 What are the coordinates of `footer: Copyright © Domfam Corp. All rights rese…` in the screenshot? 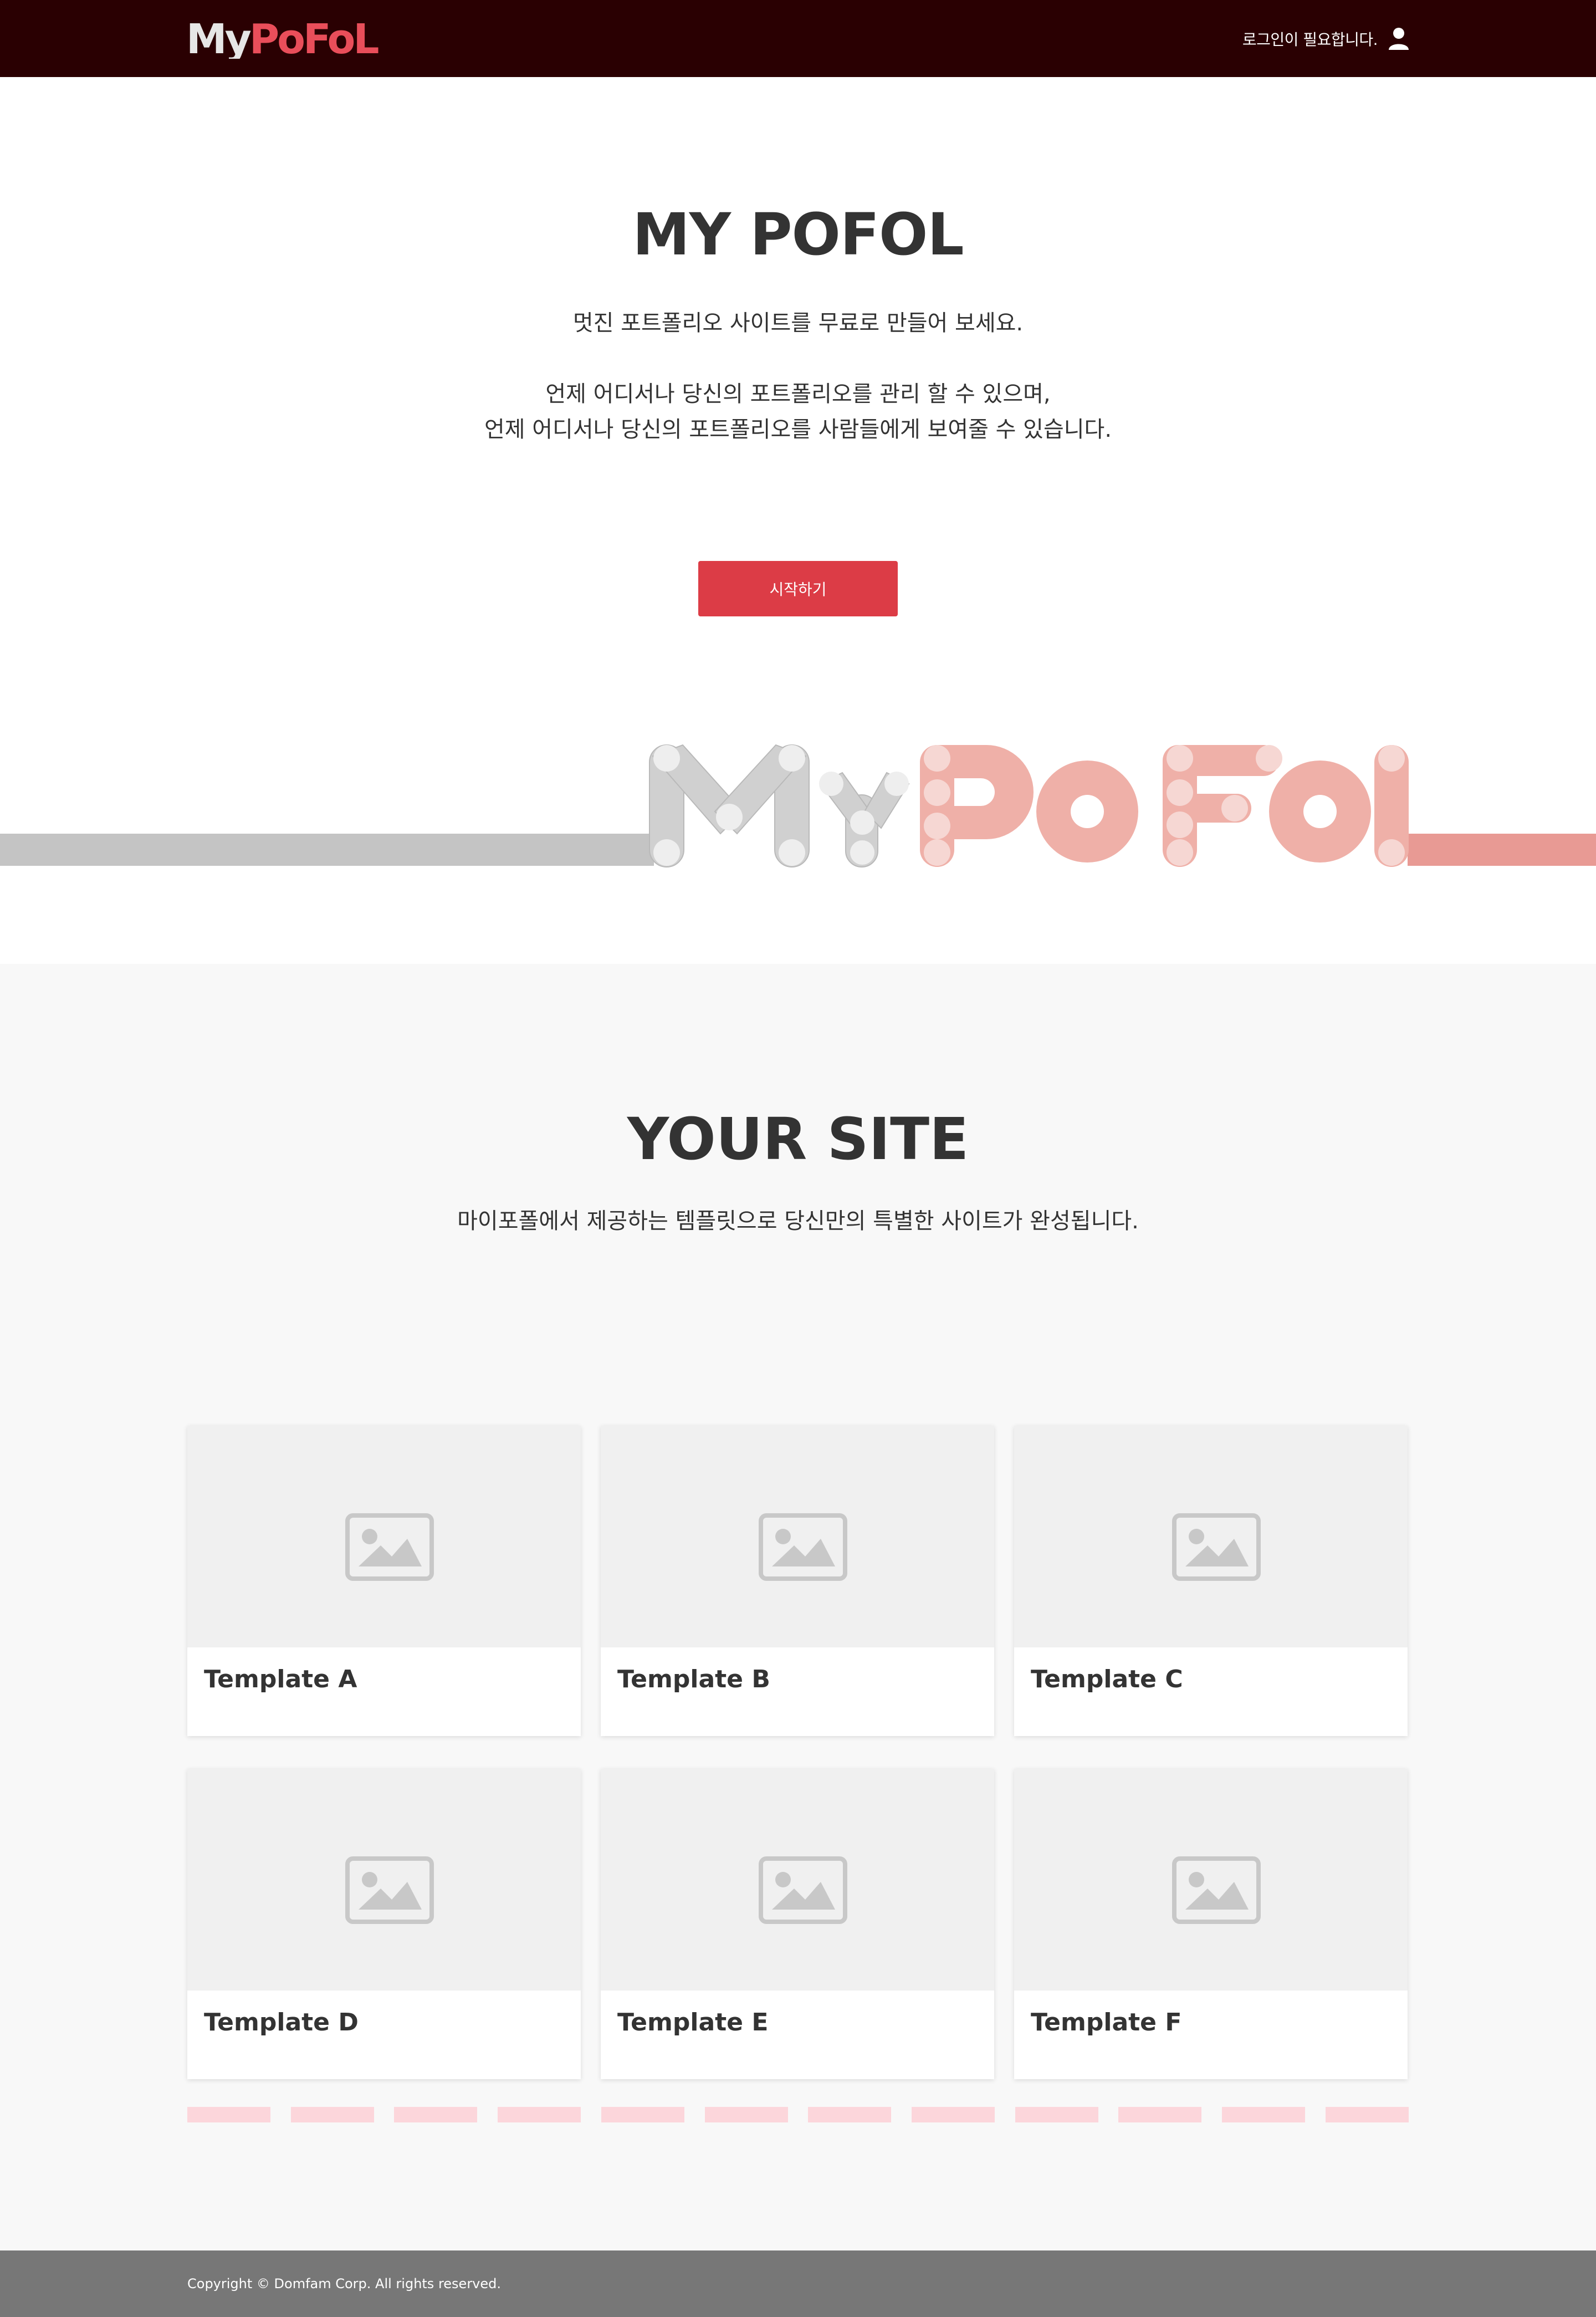 It's located at (798, 2283).